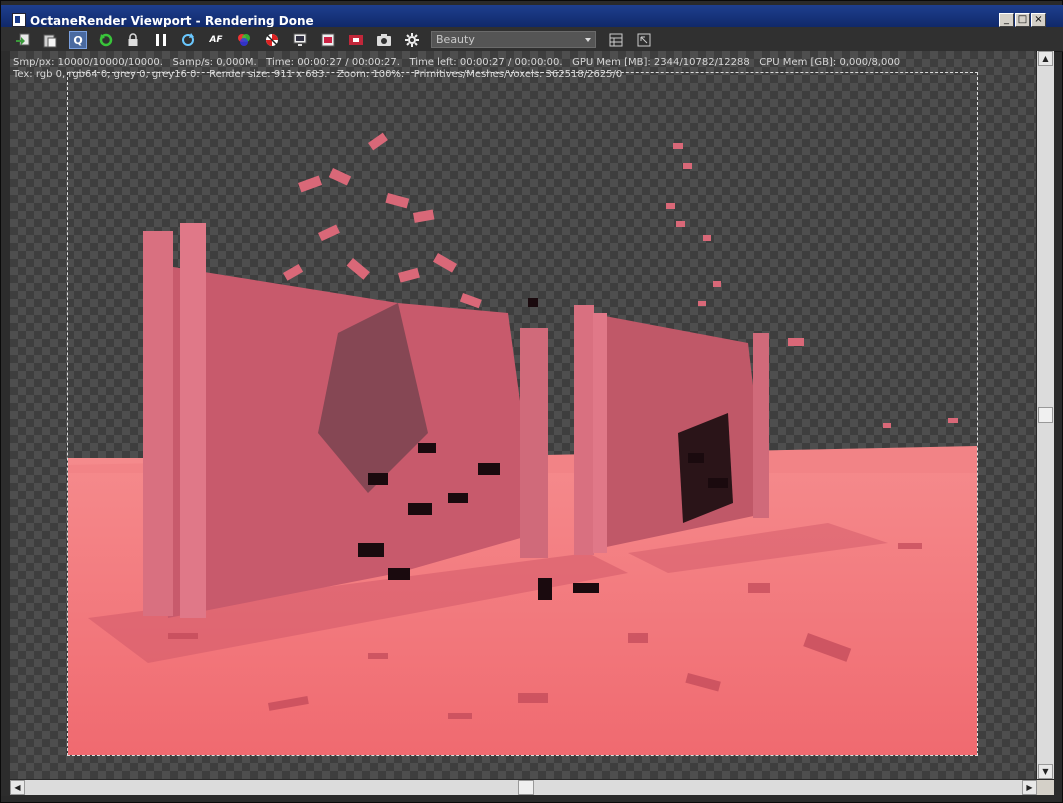  I want to click on color-picker-icon, so click(244, 40).